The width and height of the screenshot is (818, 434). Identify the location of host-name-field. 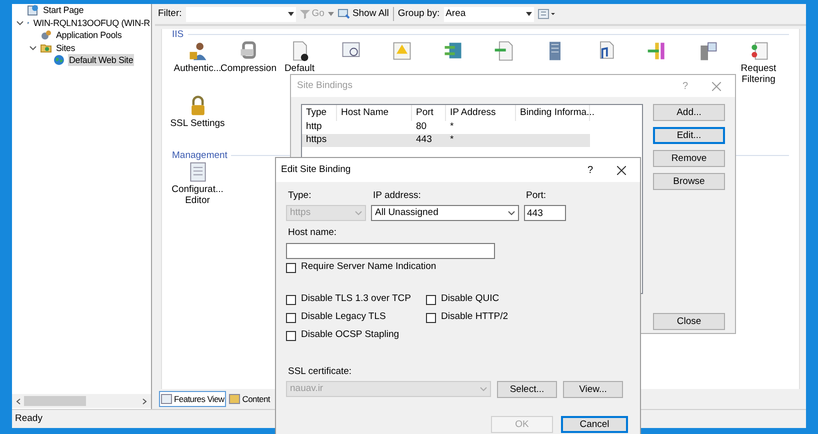
(390, 250).